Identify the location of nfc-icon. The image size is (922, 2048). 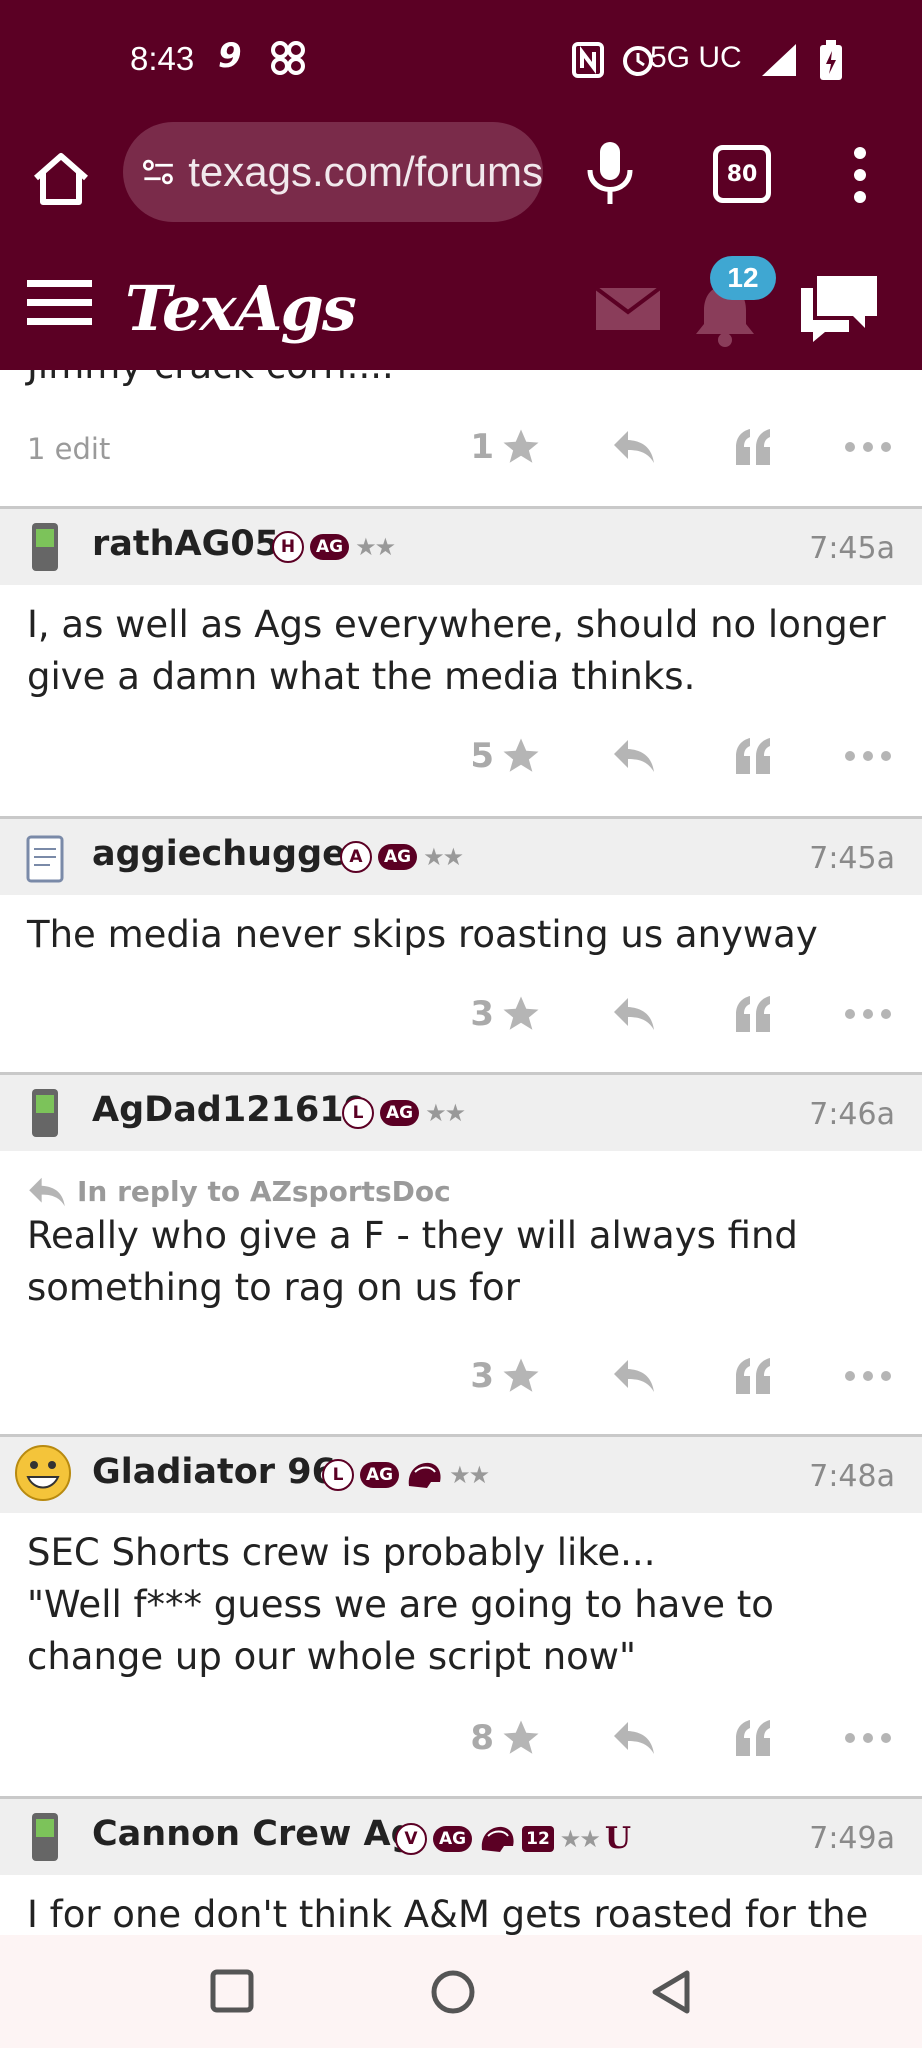
(588, 60).